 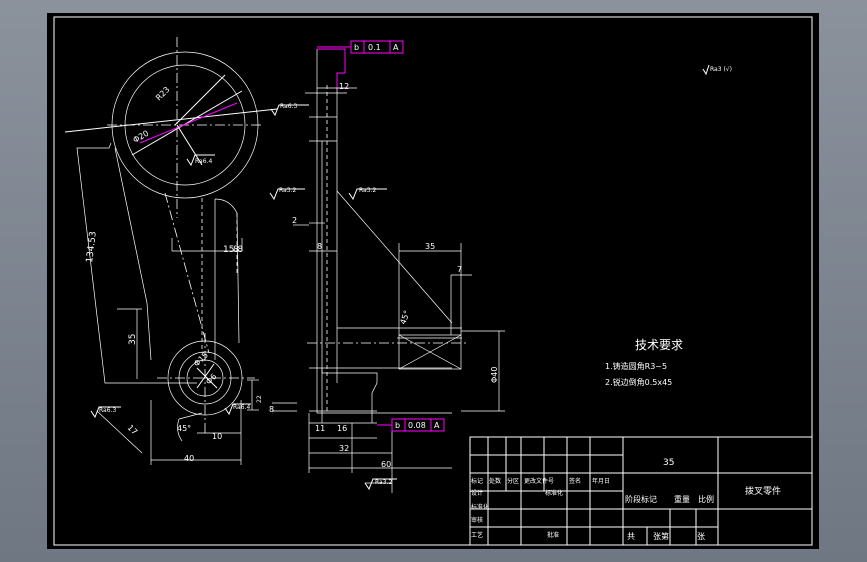 I want to click on dim-d24: 45°, so click(x=404, y=317).